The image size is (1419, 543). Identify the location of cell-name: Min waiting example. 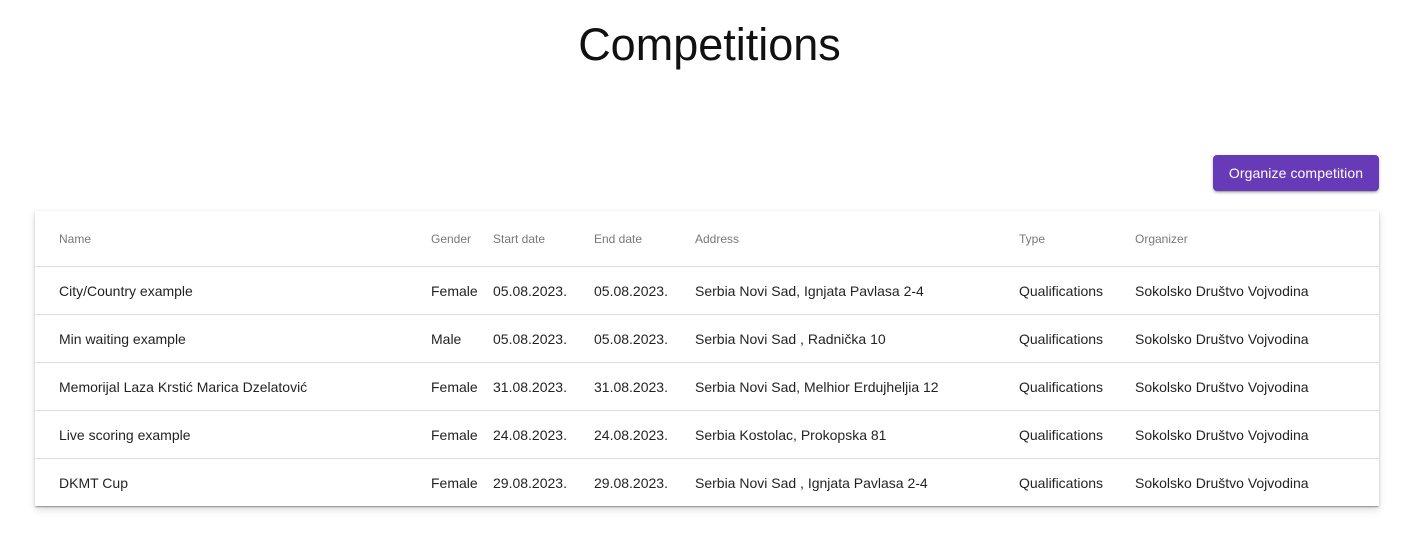
(233, 338).